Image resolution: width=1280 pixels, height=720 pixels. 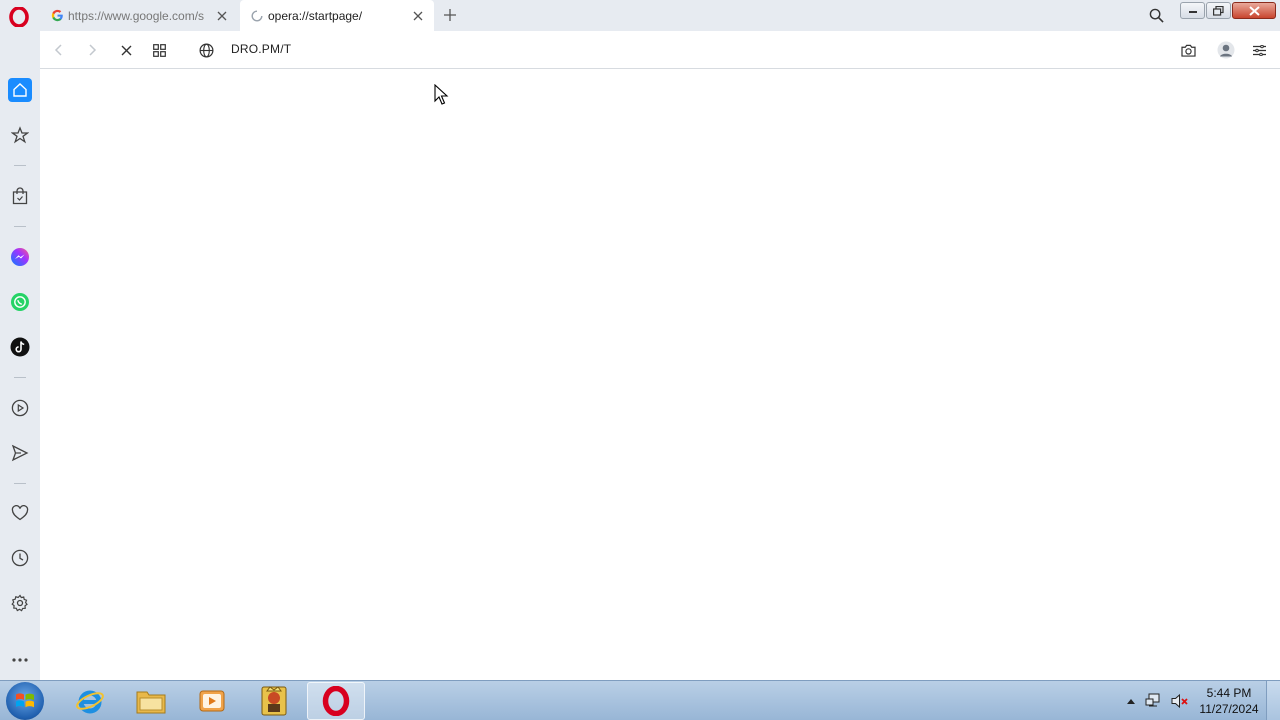 What do you see at coordinates (274, 701) in the screenshot?
I see `game-app-icon` at bounding box center [274, 701].